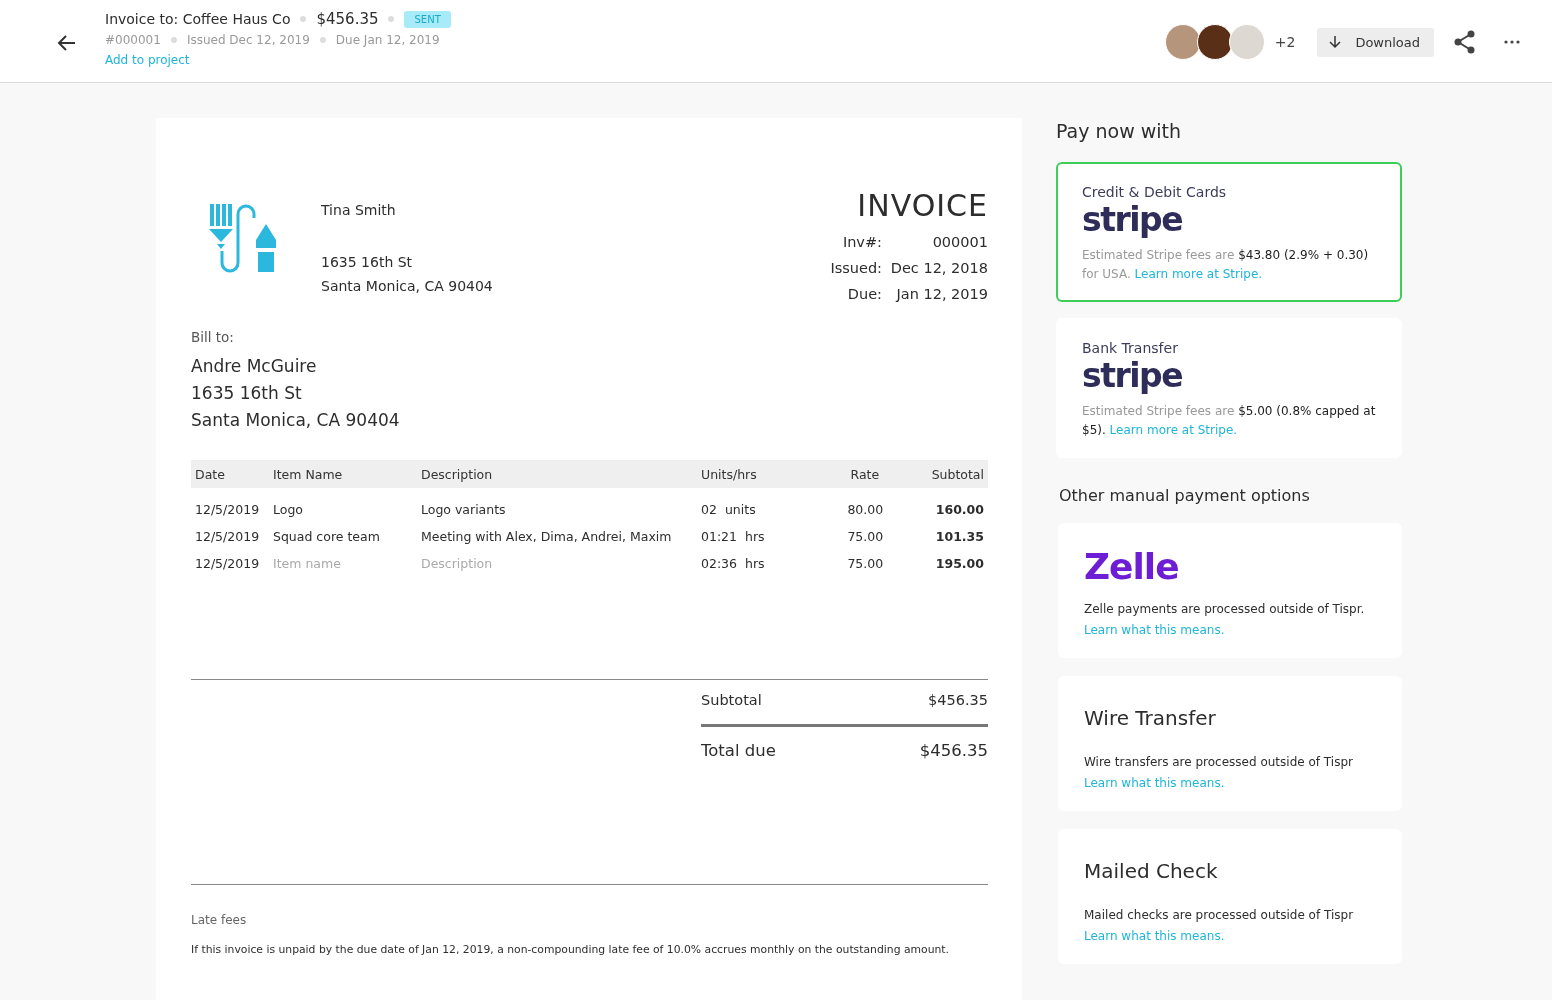 This screenshot has width=1552, height=1000. Describe the element at coordinates (1229, 232) in the screenshot. I see `payment-option-card: Credit & Debit Cards stripe Estimated Stripe fees are $43.80 (2.9% + 0.30) for USA. Learn more at Stripe.` at that location.